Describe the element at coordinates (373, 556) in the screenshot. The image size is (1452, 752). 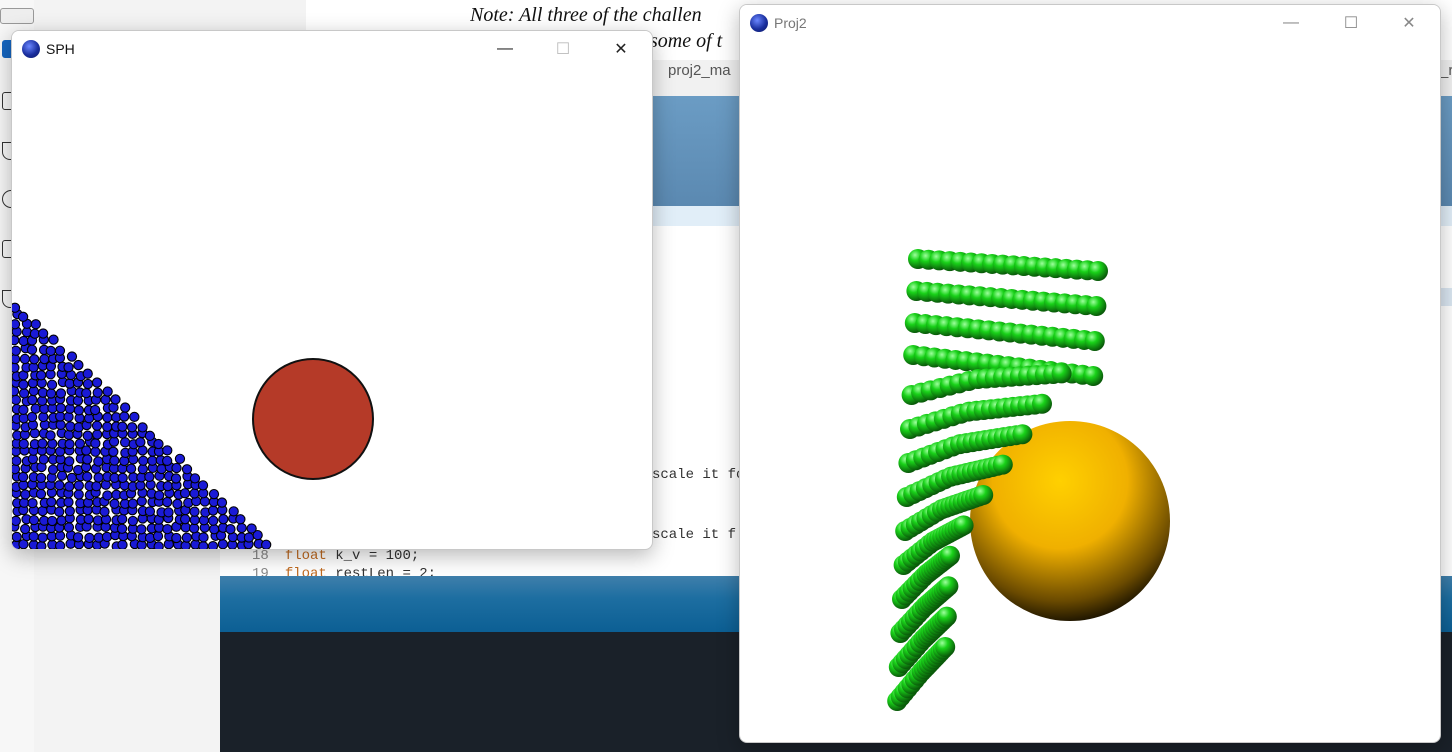
I see `code-text: k_v = 100;` at that location.